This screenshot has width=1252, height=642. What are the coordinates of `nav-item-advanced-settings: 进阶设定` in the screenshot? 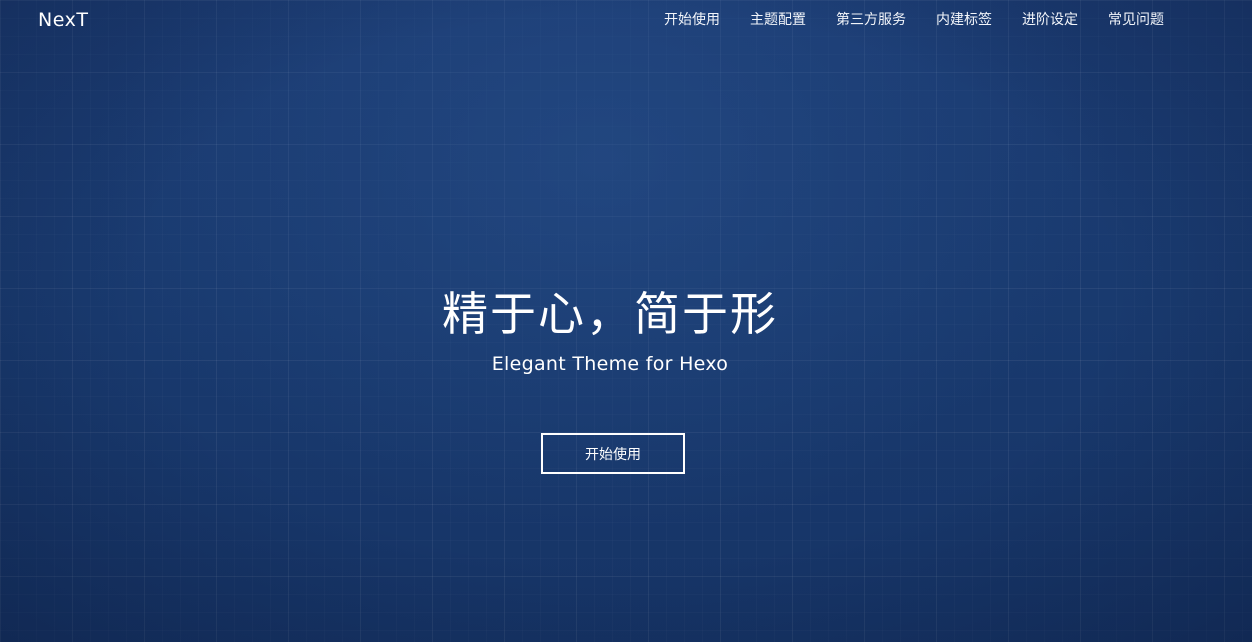 It's located at (1050, 20).